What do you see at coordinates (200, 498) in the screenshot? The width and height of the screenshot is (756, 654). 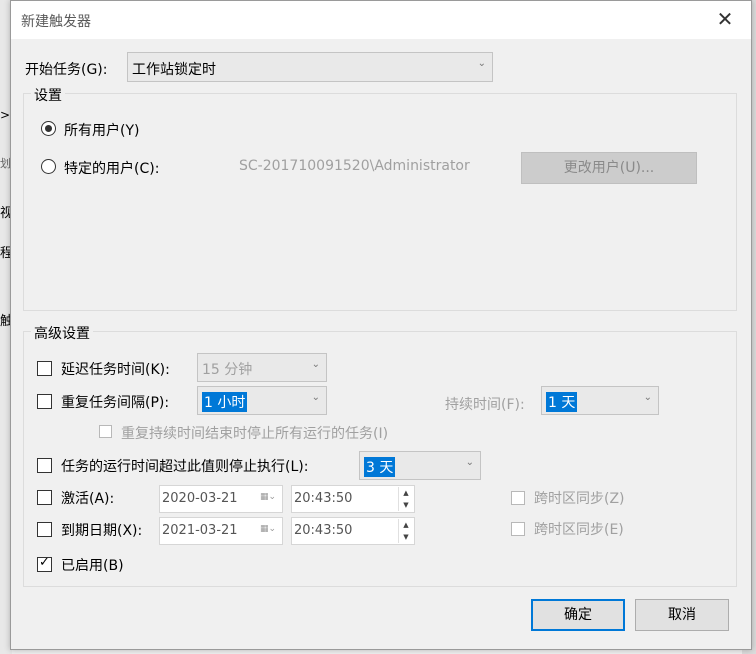 I see `activate-date-value: 2020-03-21` at bounding box center [200, 498].